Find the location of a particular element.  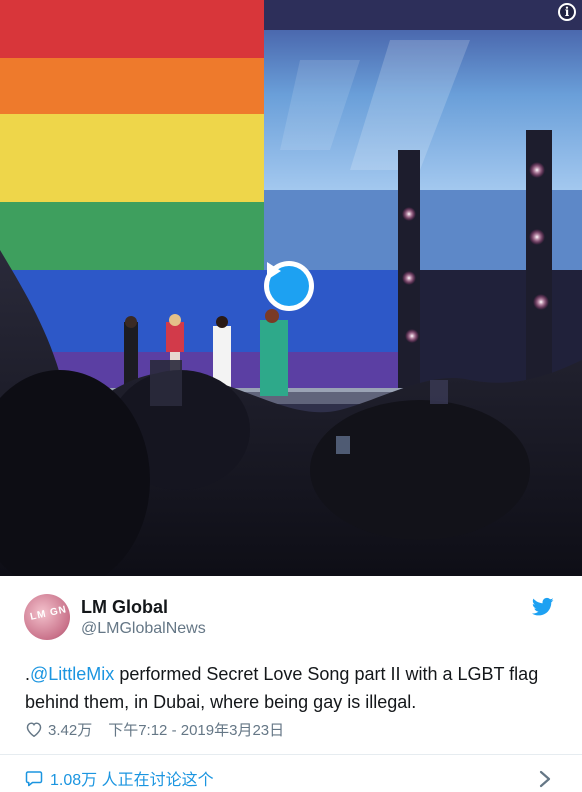

twitter-bird-icon is located at coordinates (543, 607).